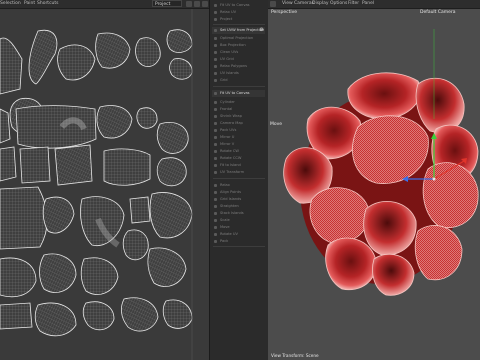  What do you see at coordinates (238, 123) in the screenshot?
I see `cmd-item: Camera Map` at bounding box center [238, 123].